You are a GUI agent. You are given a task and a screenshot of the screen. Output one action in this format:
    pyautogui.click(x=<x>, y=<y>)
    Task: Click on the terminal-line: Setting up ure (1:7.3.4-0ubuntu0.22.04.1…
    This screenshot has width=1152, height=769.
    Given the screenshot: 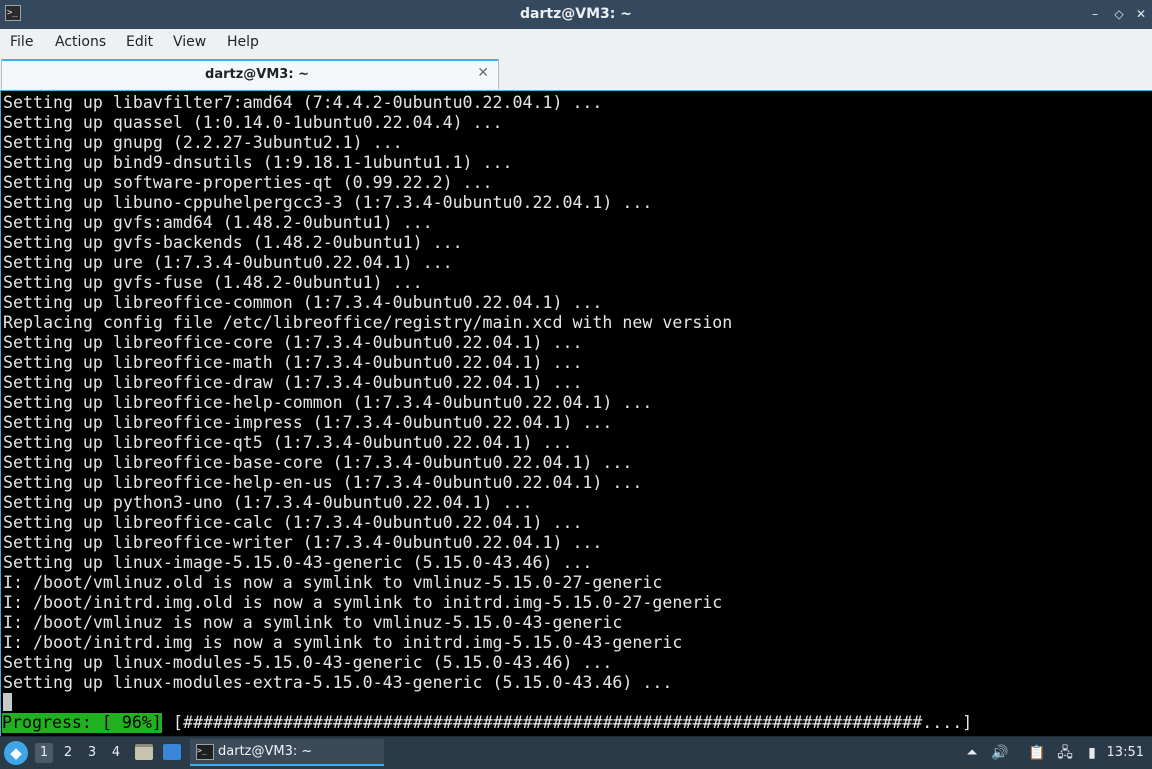 What is the action you would take?
    pyautogui.click(x=228, y=262)
    